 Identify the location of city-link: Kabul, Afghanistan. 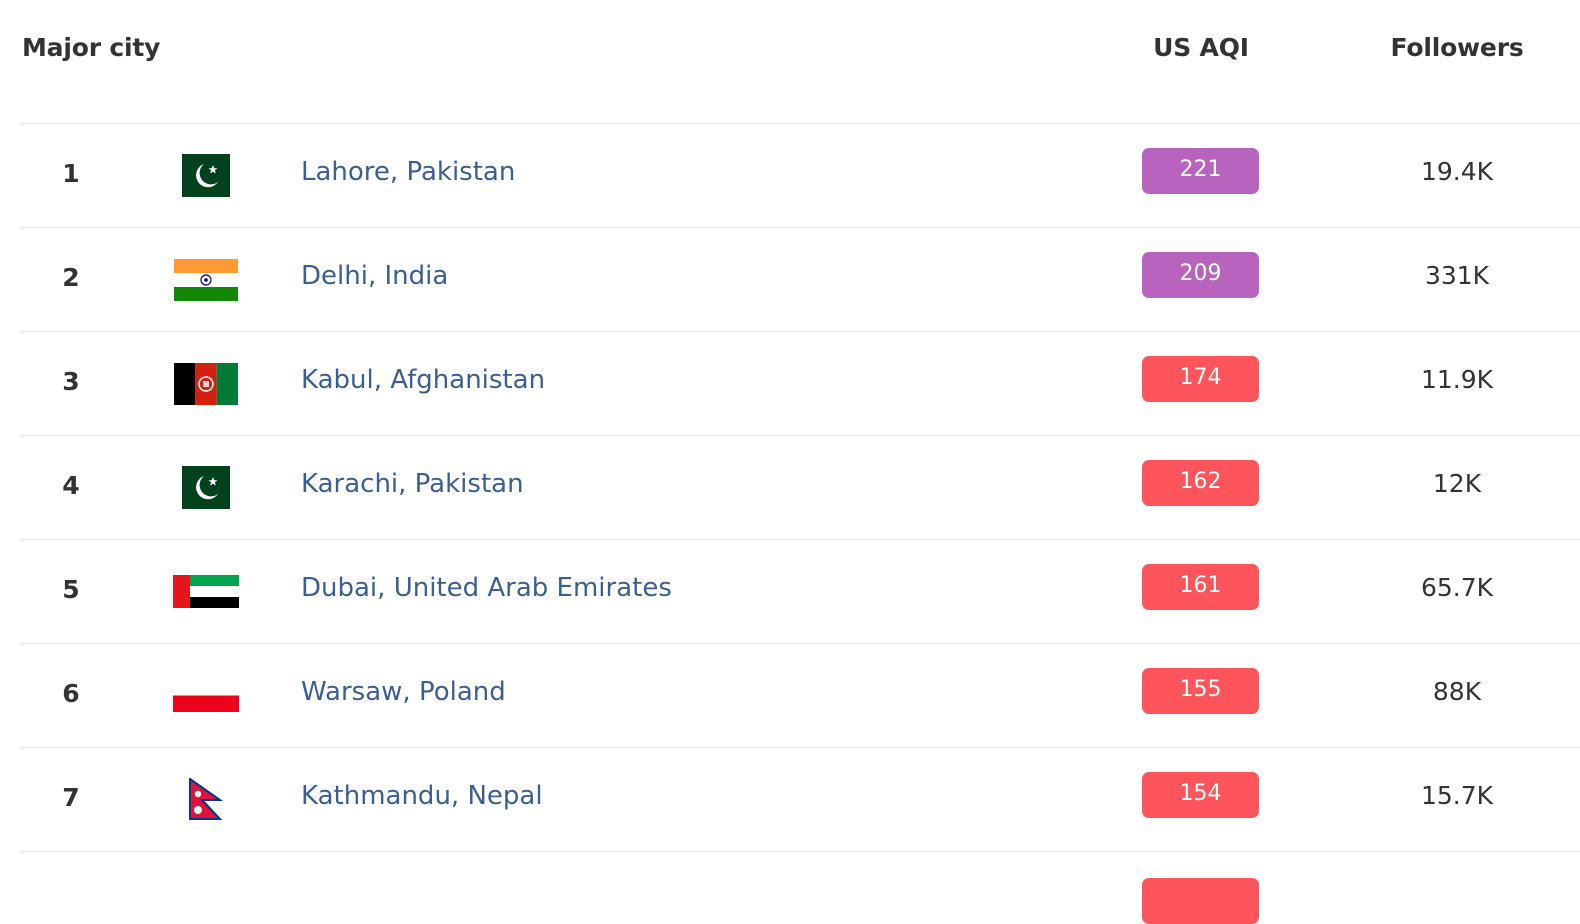
(423, 380).